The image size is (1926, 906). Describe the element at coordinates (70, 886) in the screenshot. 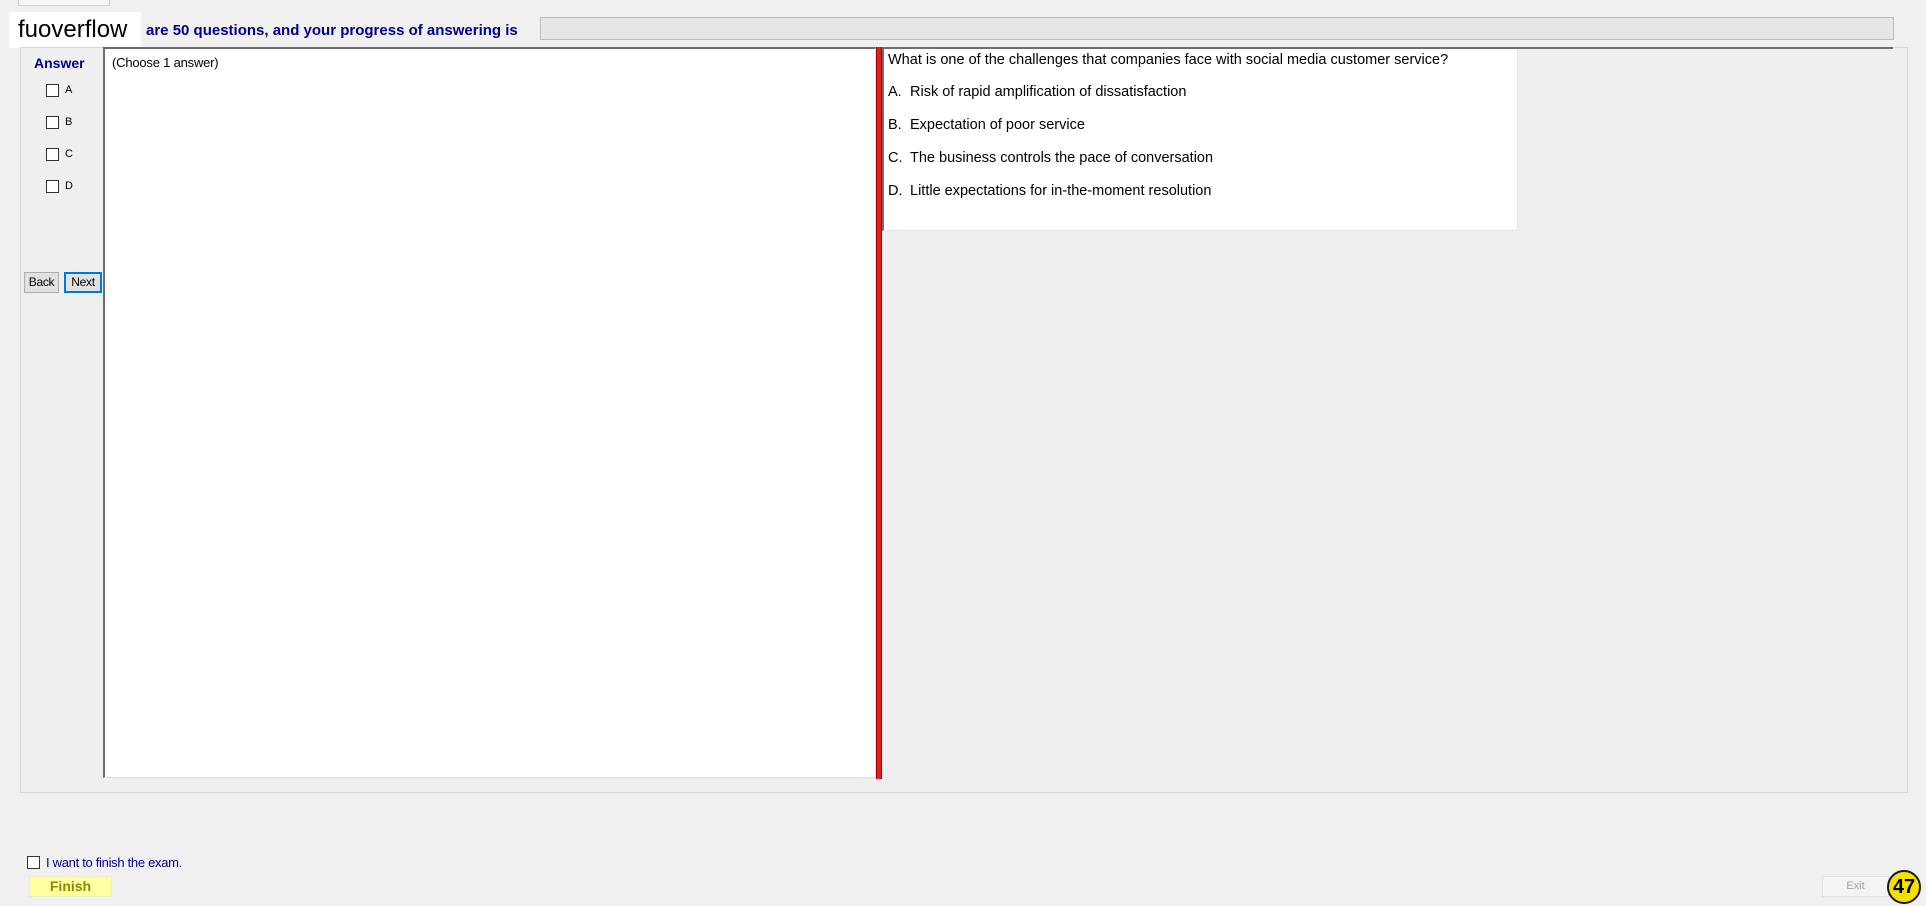

I see `finish-button: Finish` at that location.